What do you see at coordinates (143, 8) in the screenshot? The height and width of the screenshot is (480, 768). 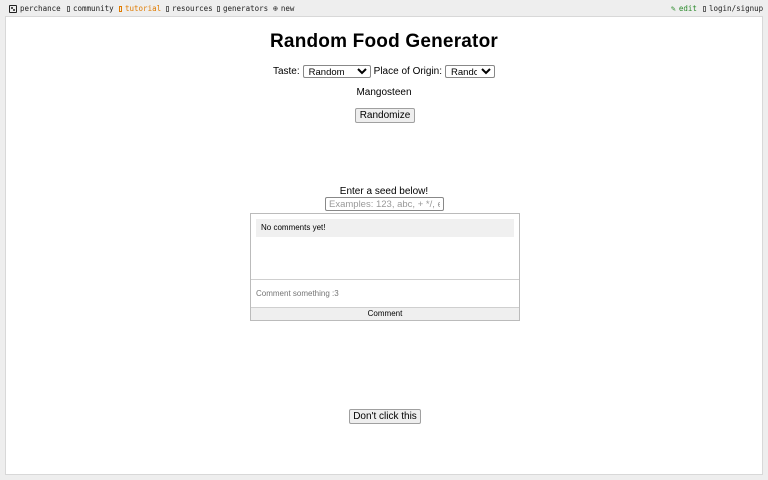 I see `nav-tutorial-label: tutorial` at bounding box center [143, 8].